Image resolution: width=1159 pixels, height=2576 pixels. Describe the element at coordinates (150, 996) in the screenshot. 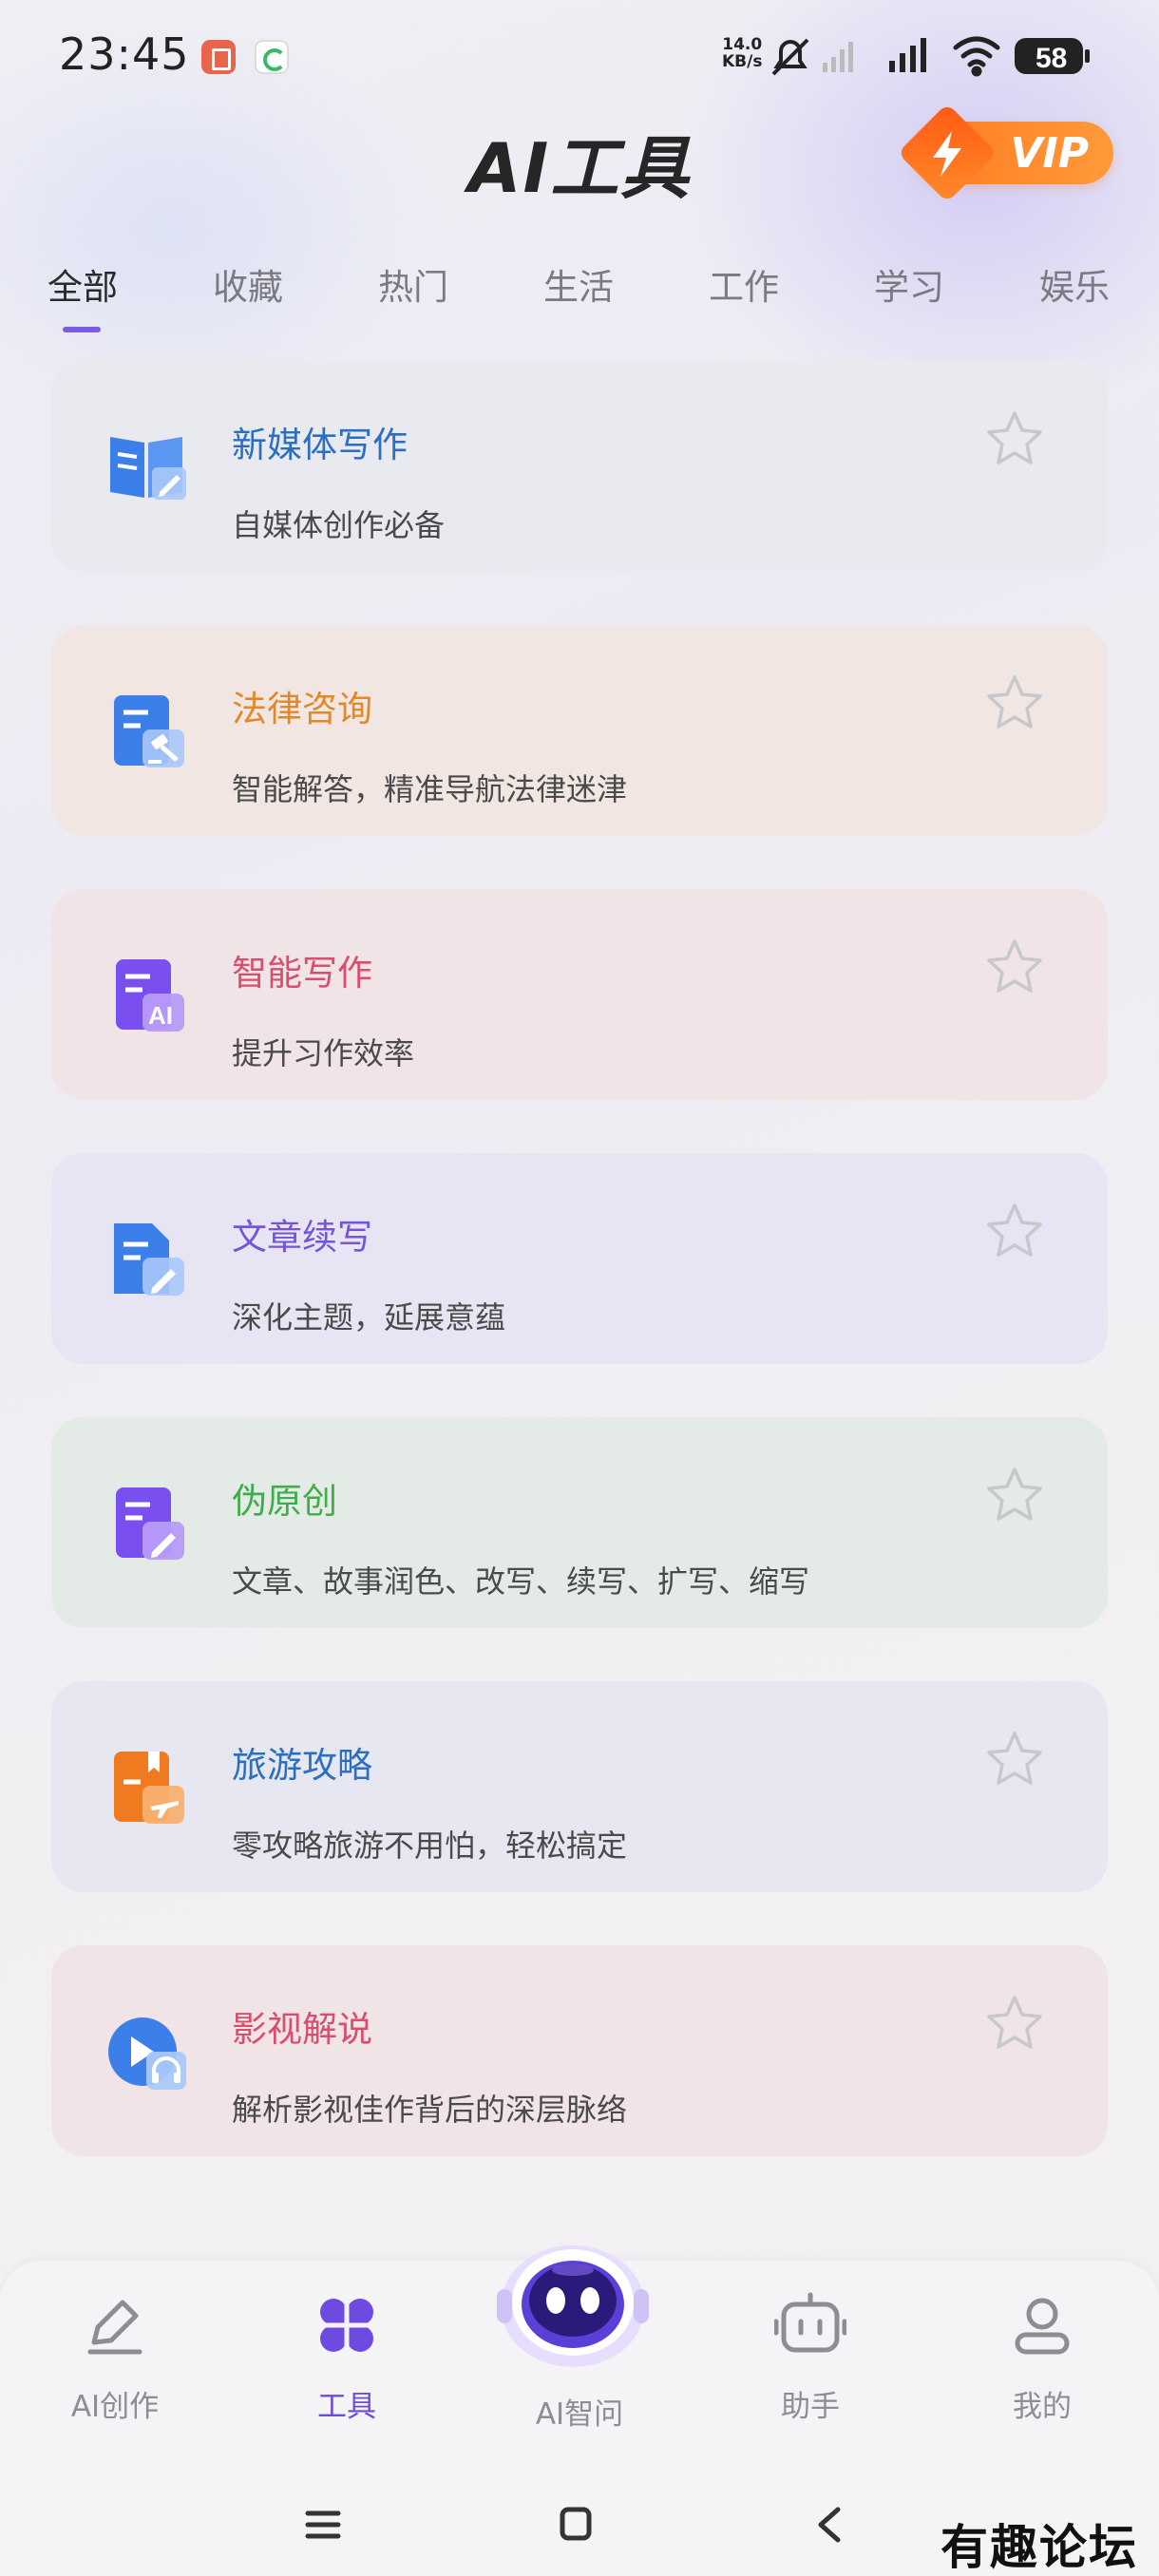

I see `ai-document-icon: AI` at that location.